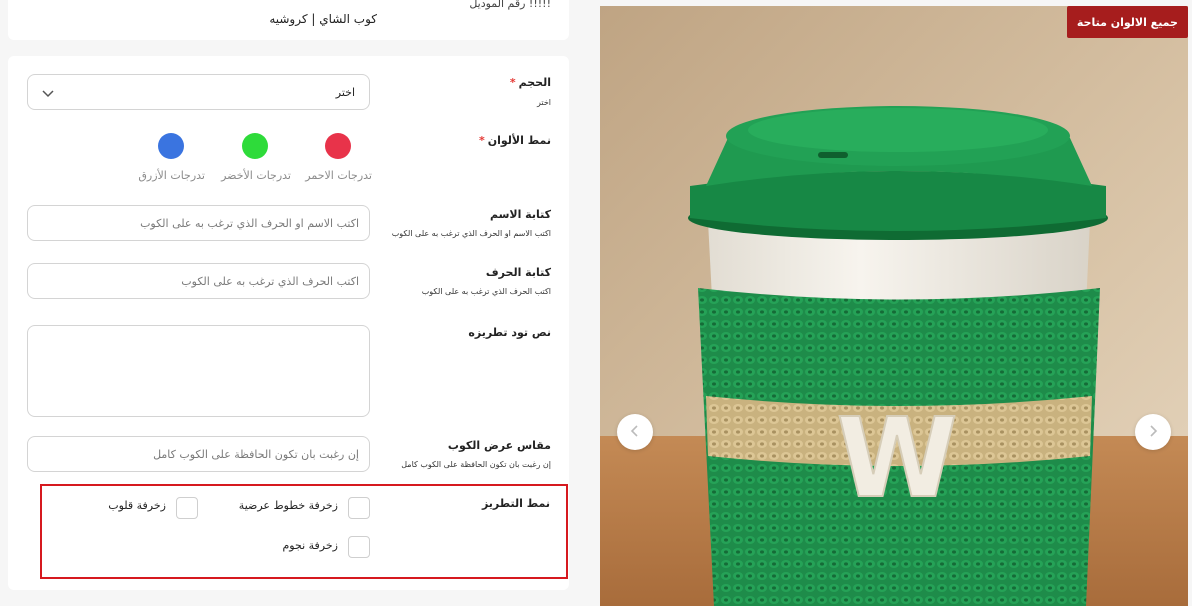 The height and width of the screenshot is (606, 1192). Describe the element at coordinates (171, 175) in the screenshot. I see `swatch-blue-label: تدرجات الأزرق` at that location.